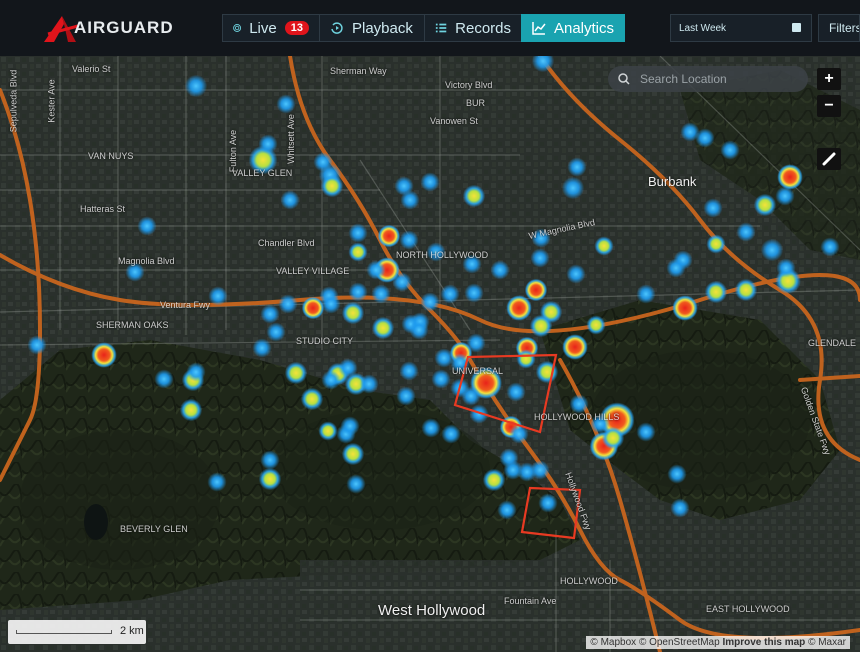 Image resolution: width=860 pixels, height=652 pixels. What do you see at coordinates (577, 417) in the screenshot?
I see `label-hollywood-hills: HOLLYWOOD HILLS` at bounding box center [577, 417].